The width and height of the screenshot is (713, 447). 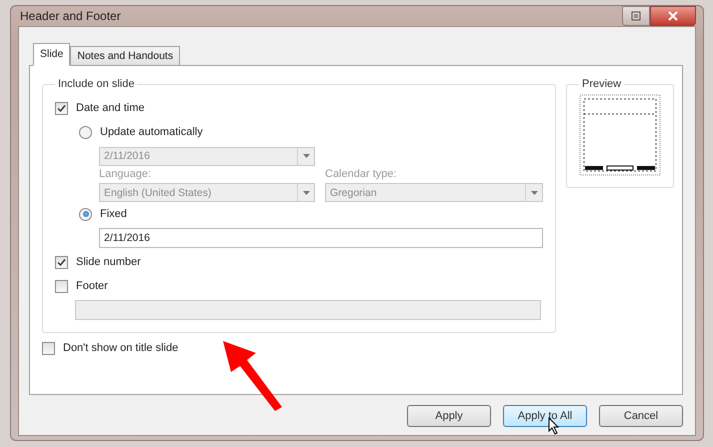 What do you see at coordinates (92, 286) in the screenshot?
I see `checkbox-label: Footer` at bounding box center [92, 286].